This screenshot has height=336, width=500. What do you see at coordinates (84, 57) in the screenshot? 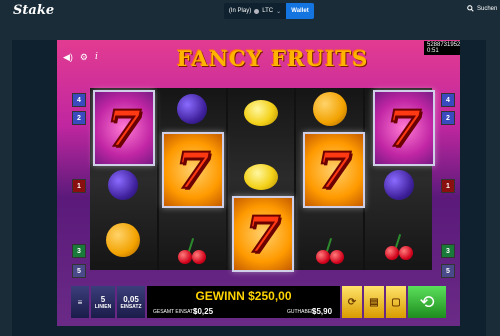
I see `gear-icon: ⚙` at bounding box center [84, 57].